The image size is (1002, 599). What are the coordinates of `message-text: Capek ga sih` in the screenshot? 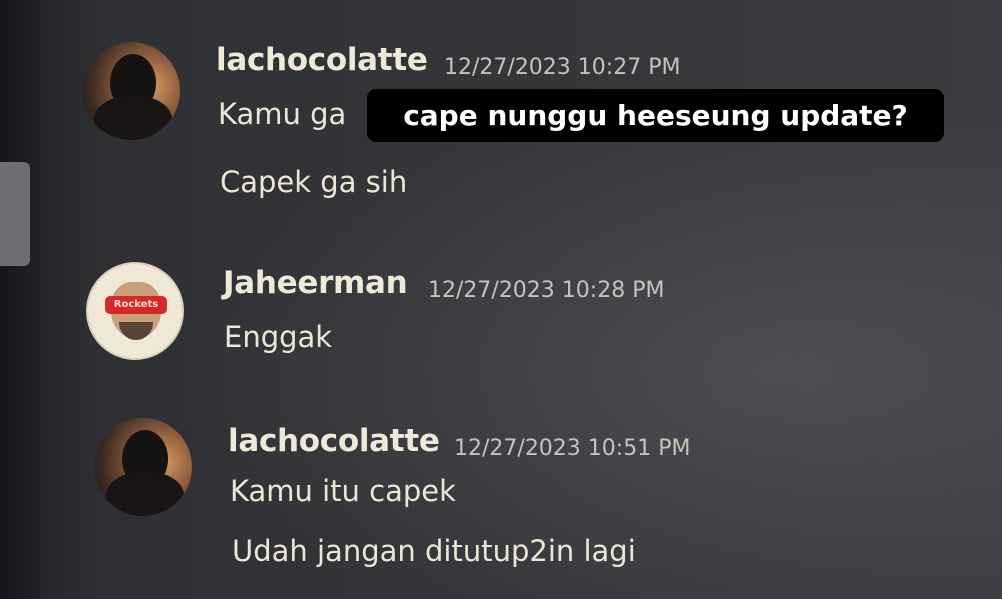 It's located at (314, 182).